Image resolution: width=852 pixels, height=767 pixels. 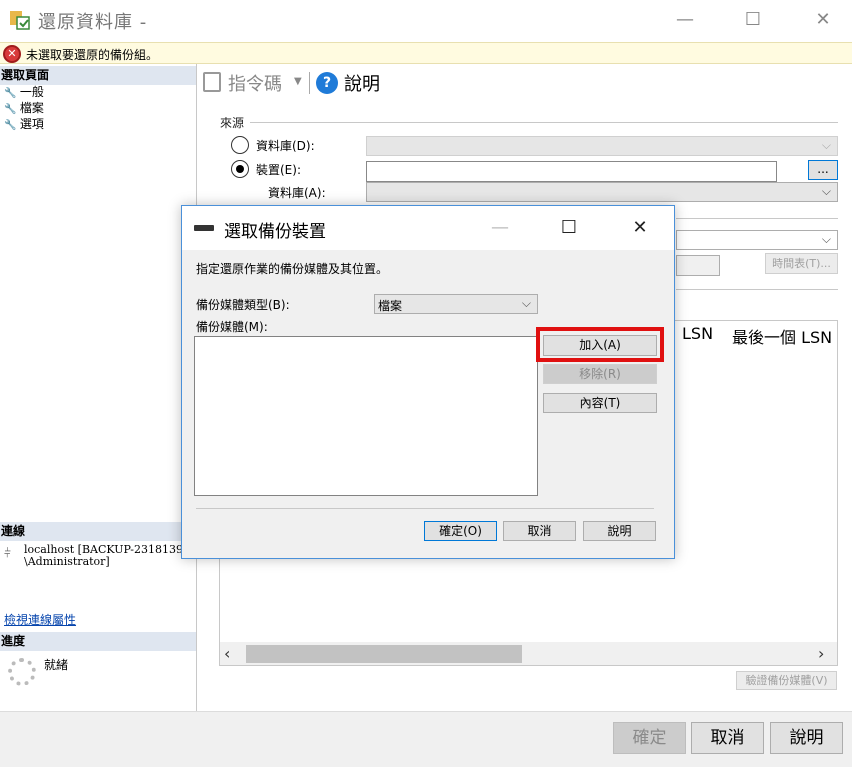 I want to click on help-button: 說明, so click(x=362, y=83).